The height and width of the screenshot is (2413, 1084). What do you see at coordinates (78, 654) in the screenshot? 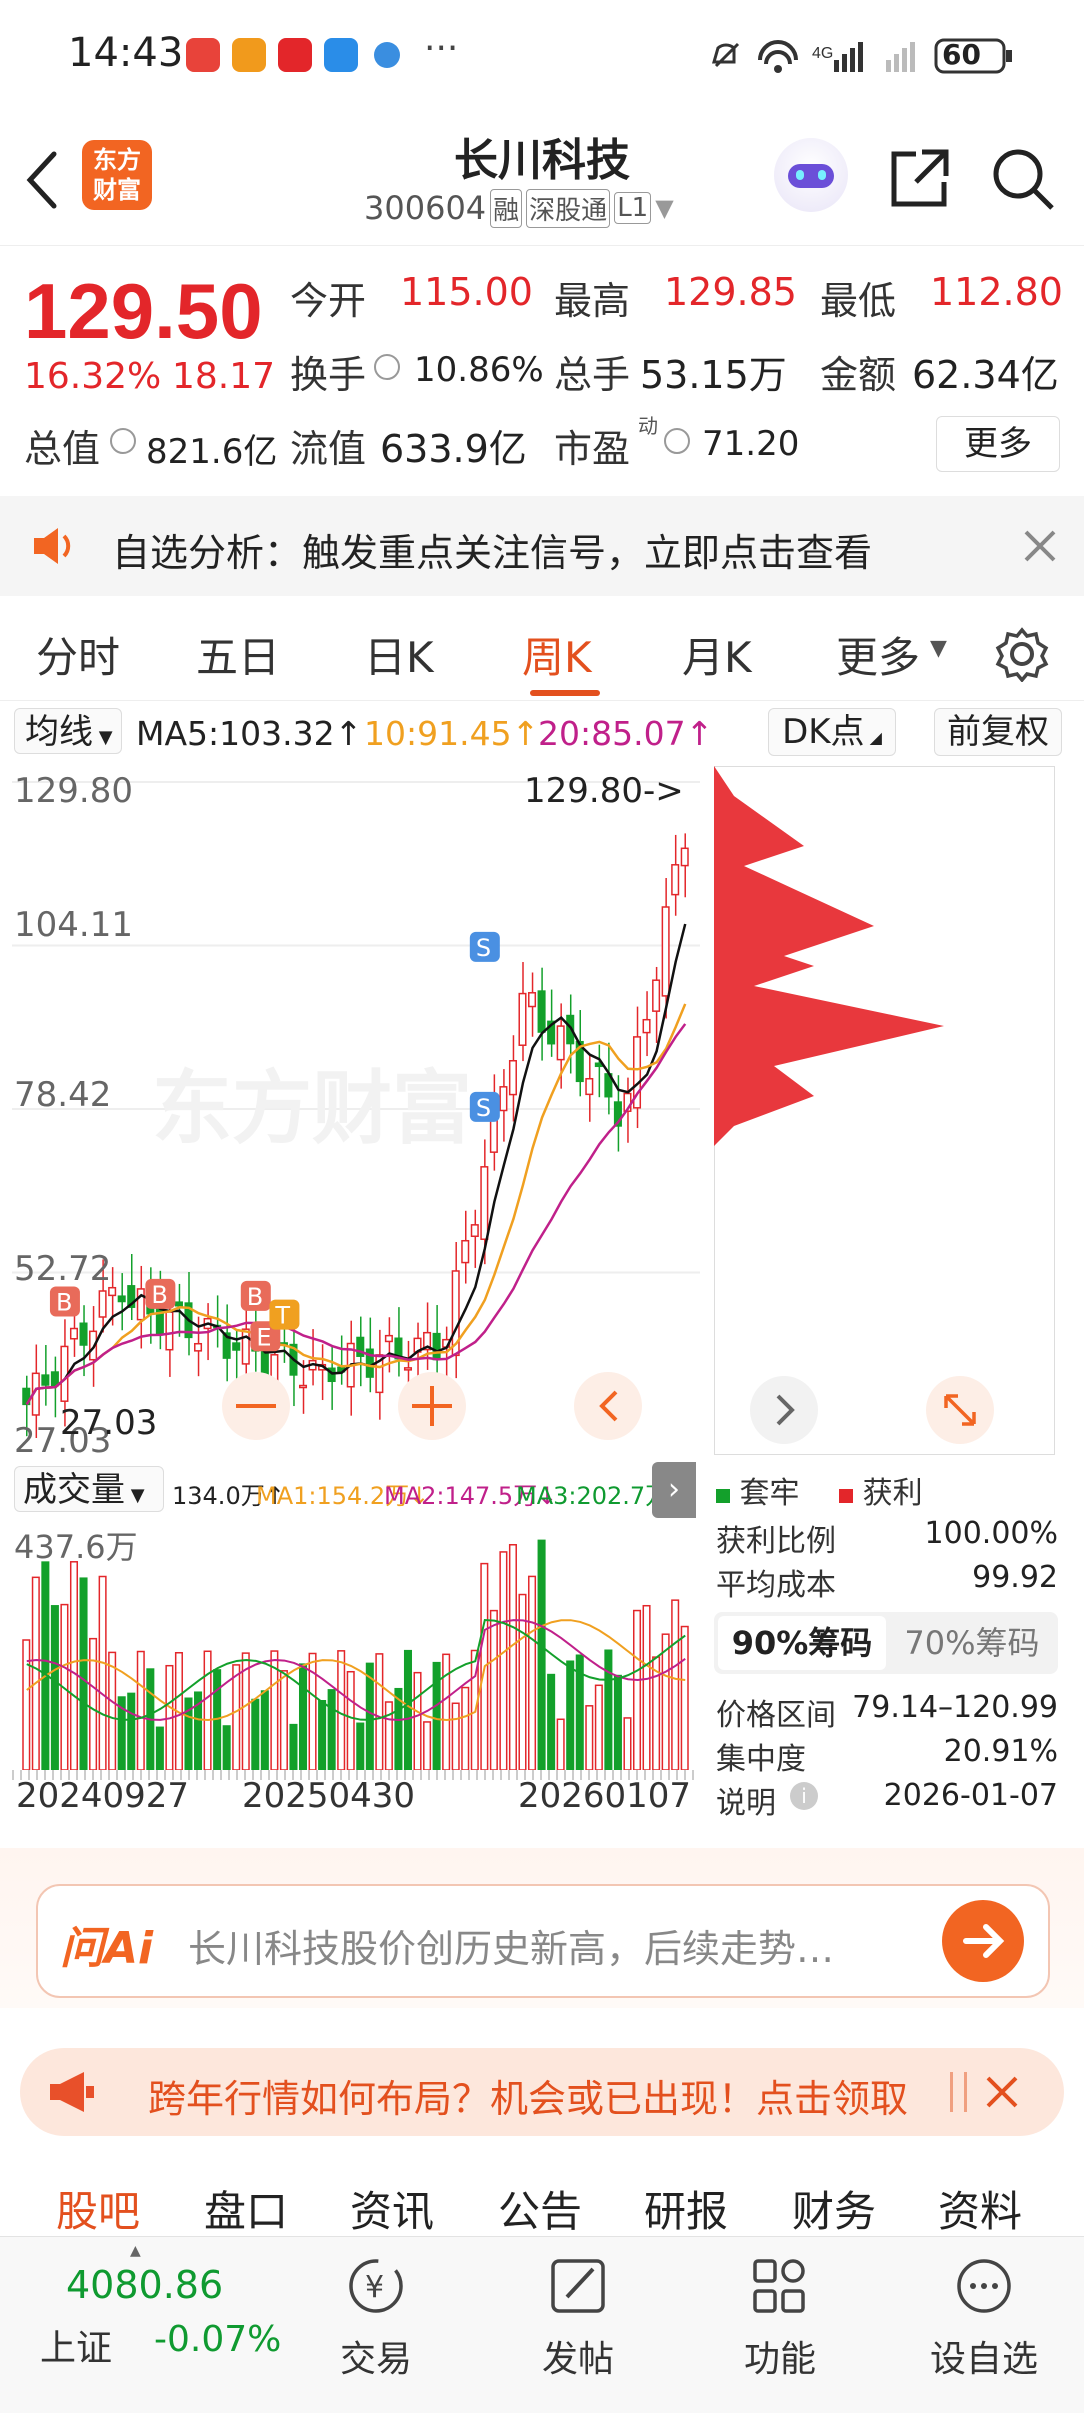
I see `tab-intraday: 分时` at bounding box center [78, 654].